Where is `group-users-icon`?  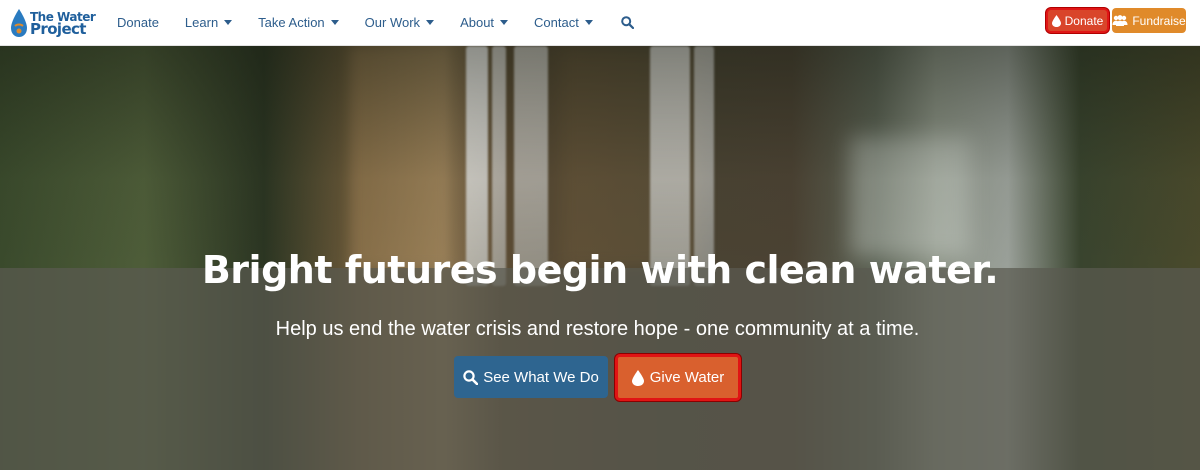
group-users-icon is located at coordinates (1120, 20).